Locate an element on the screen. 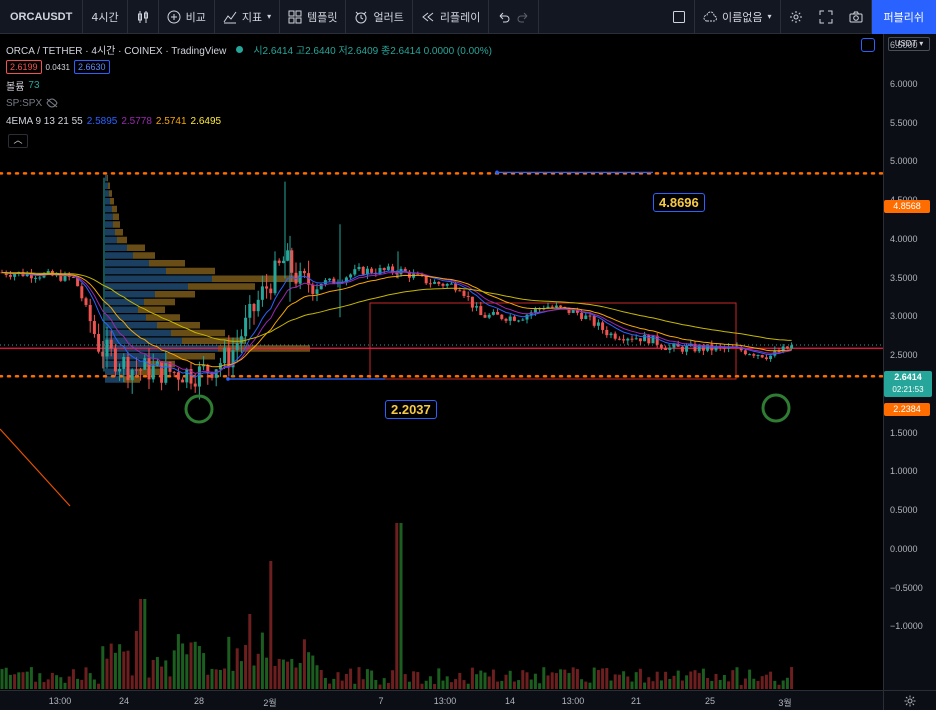 This screenshot has width=936, height=710. fullscreen-icon is located at coordinates (826, 16).